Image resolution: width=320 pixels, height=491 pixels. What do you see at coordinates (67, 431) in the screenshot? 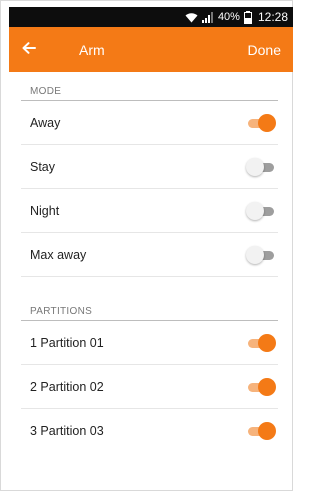
I see `partitions-label: 3 Partition 03` at bounding box center [67, 431].